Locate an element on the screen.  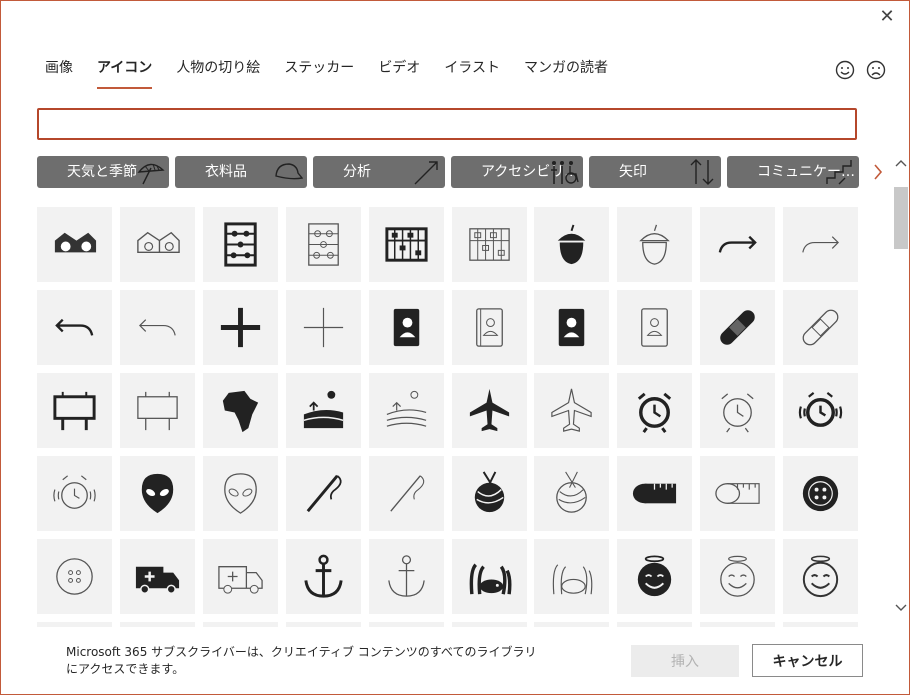
category-clothing: 衣料品 is located at coordinates (241, 172).